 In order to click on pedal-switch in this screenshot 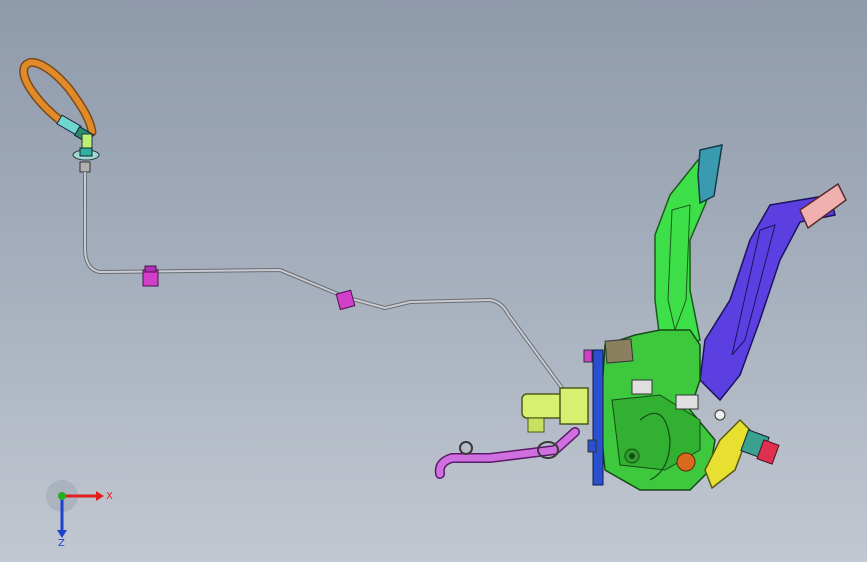, I will do `click(742, 454)`.